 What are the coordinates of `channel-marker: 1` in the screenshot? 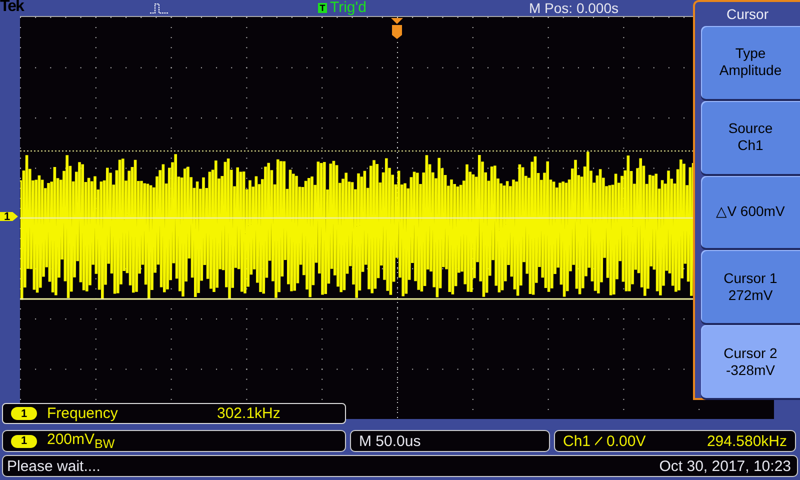 It's located at (9, 216).